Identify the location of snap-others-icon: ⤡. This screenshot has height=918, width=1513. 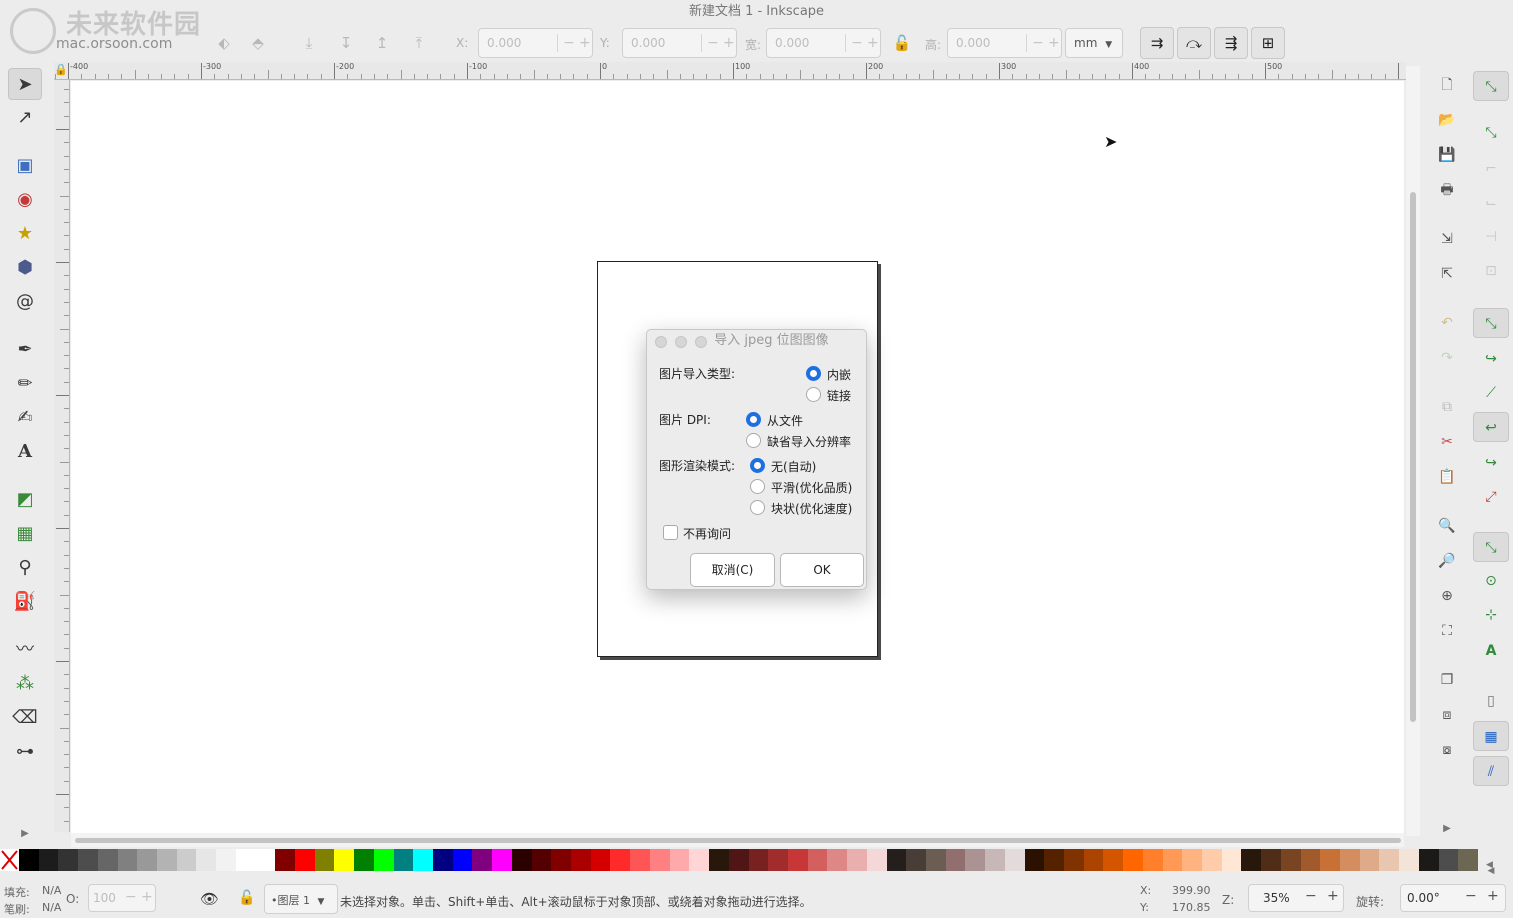
(1491, 547).